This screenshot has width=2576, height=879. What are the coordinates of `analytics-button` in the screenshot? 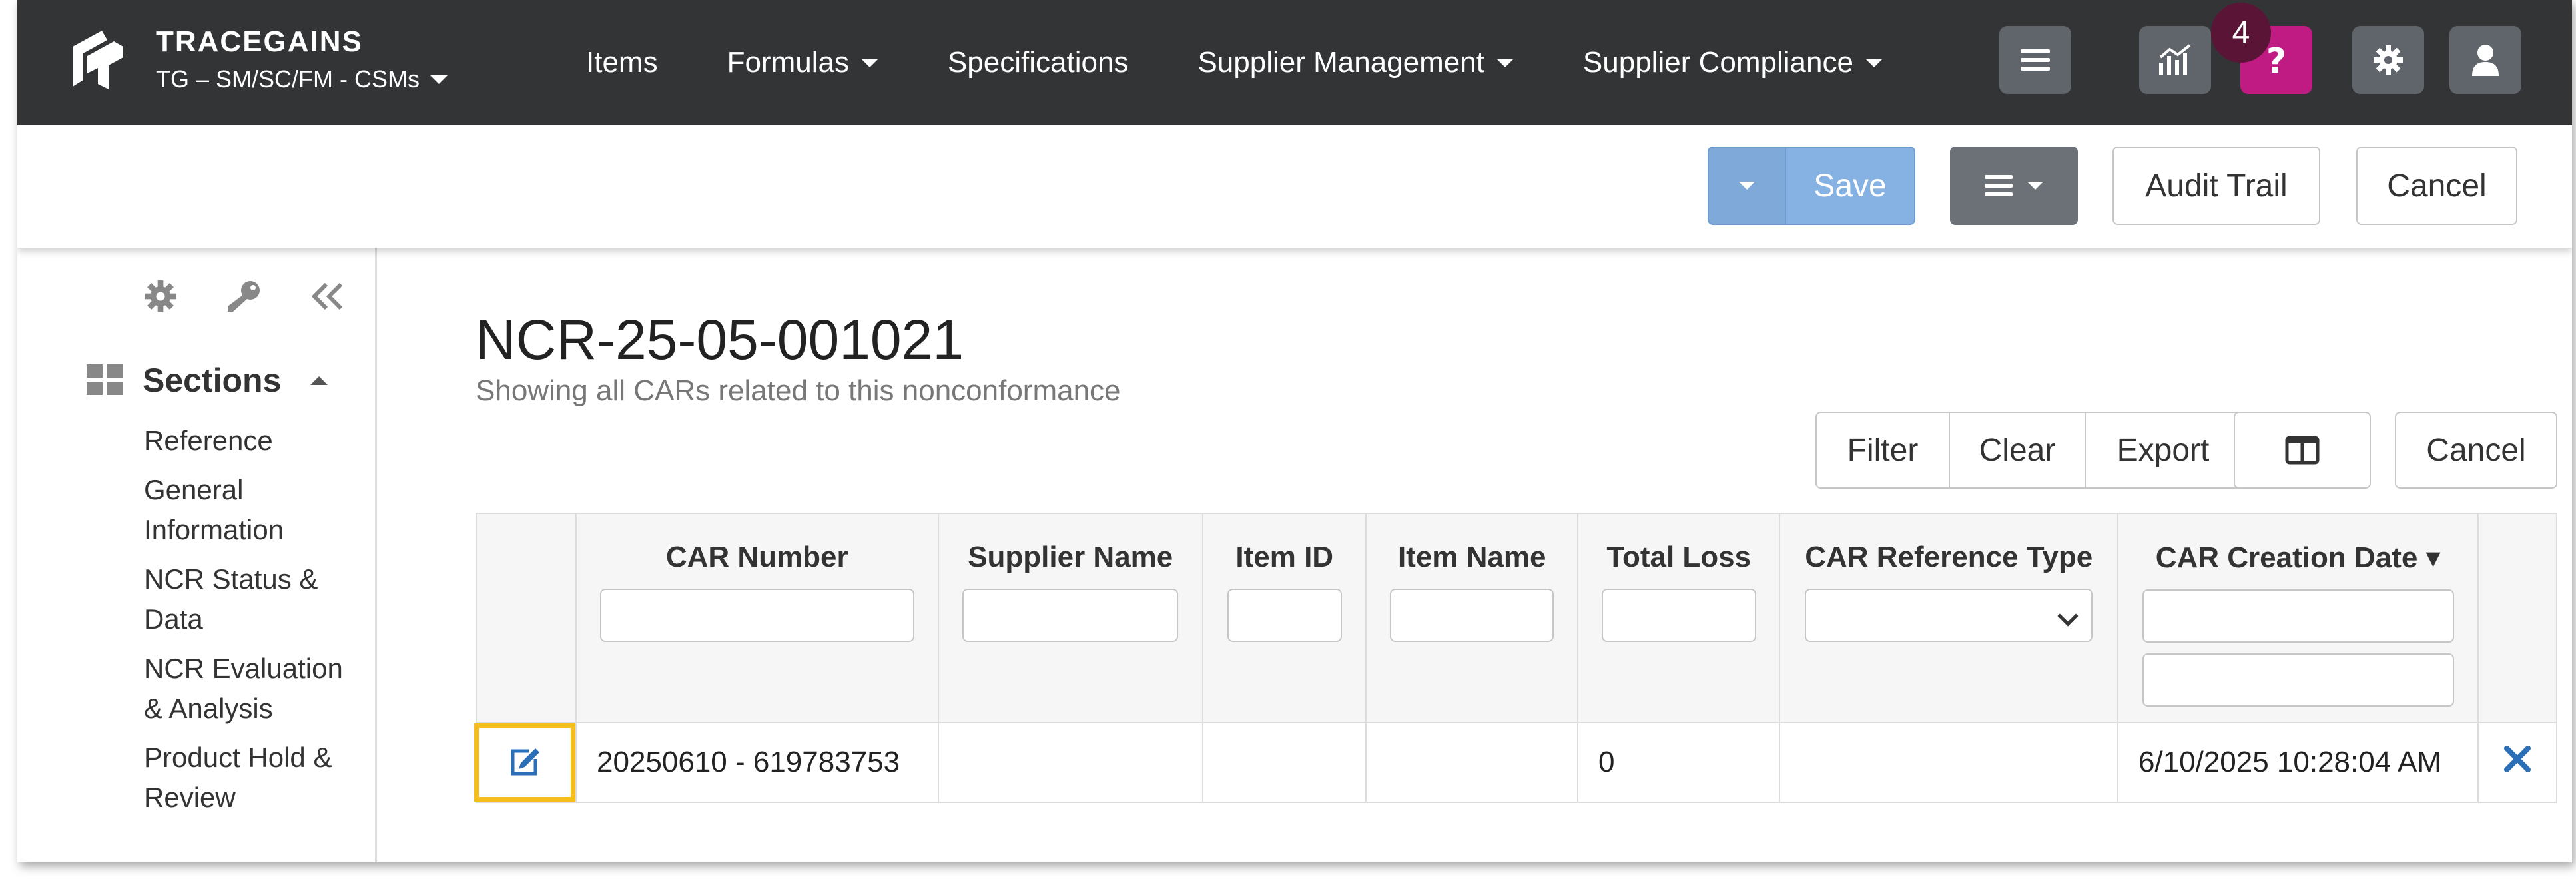 It's located at (2175, 60).